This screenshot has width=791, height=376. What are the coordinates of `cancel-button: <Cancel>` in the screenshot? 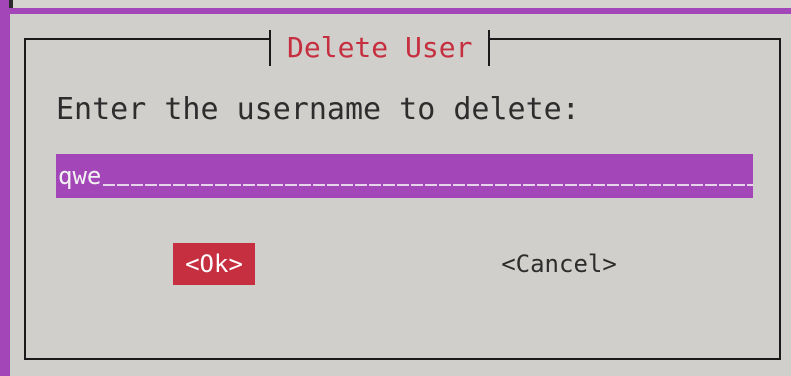 It's located at (559, 264).